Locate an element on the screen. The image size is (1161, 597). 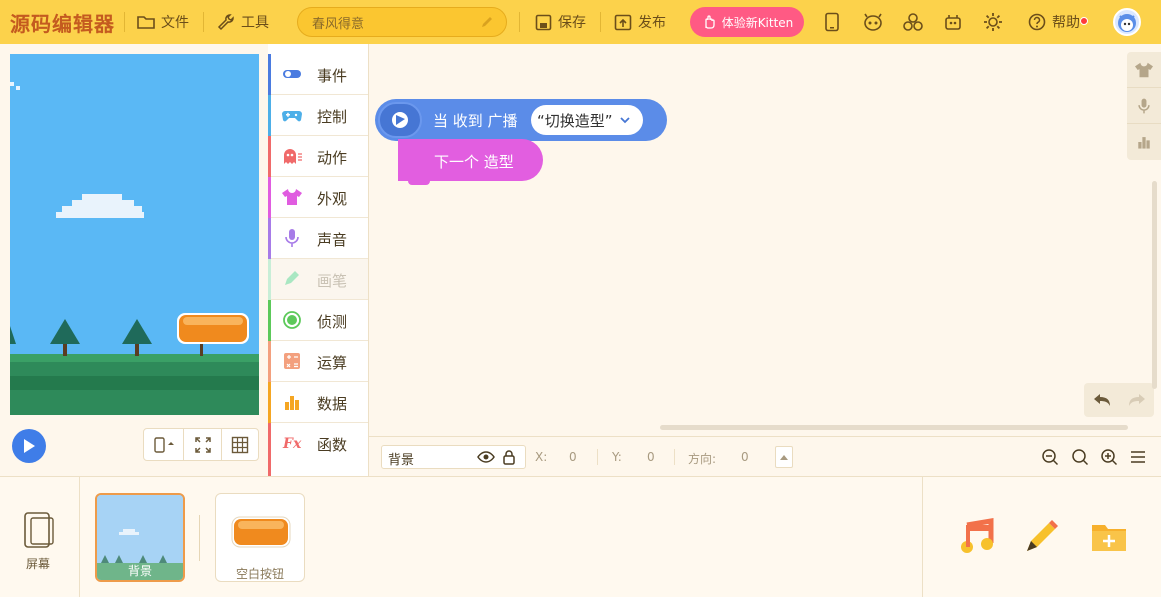
function-icon: Fx is located at coordinates (292, 444).